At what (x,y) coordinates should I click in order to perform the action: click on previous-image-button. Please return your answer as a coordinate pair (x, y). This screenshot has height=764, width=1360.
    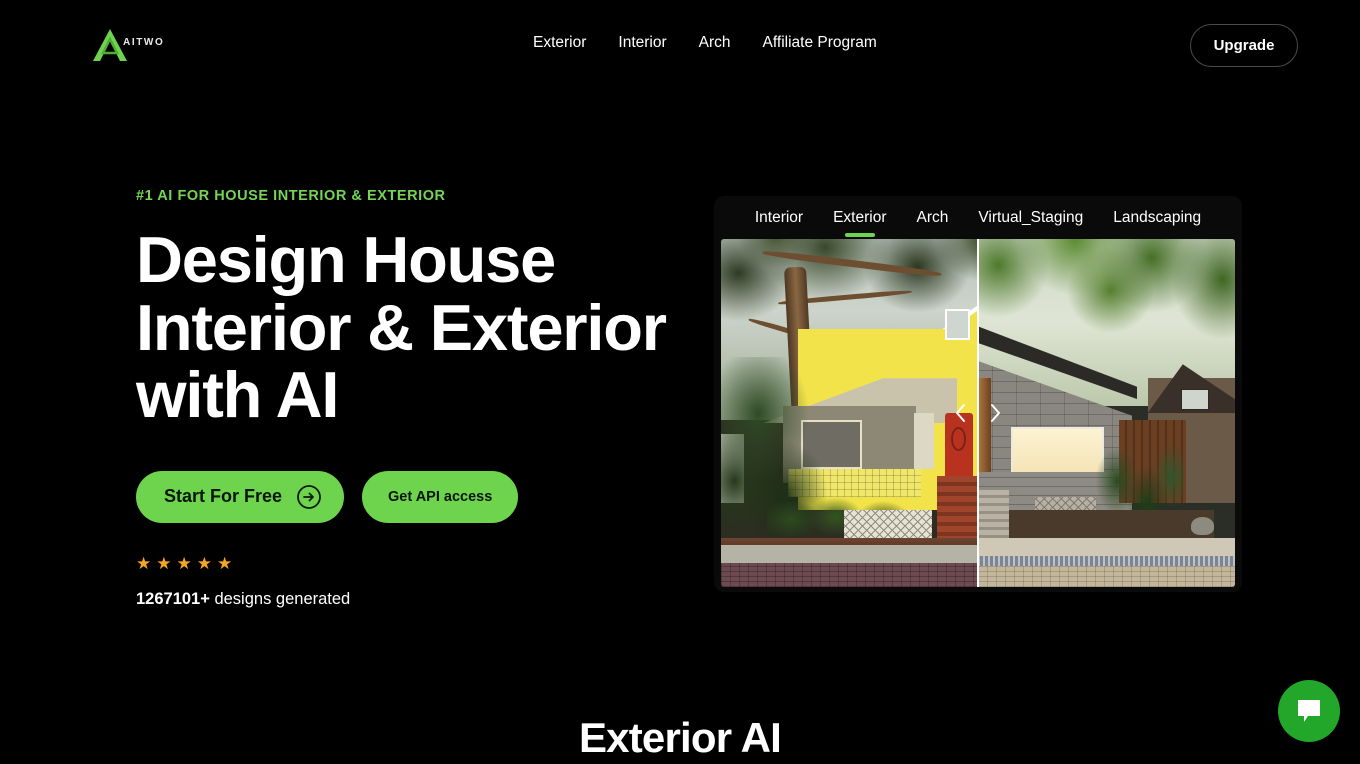
    Looking at the image, I should click on (961, 413).